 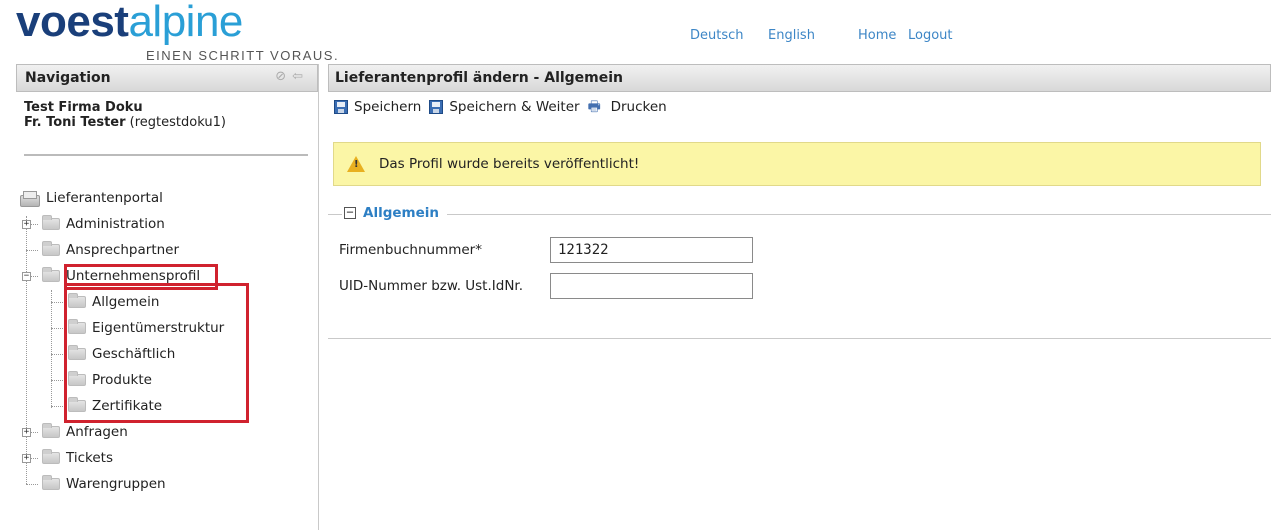 I want to click on tree-item-tickets: Tickets, so click(x=77, y=458).